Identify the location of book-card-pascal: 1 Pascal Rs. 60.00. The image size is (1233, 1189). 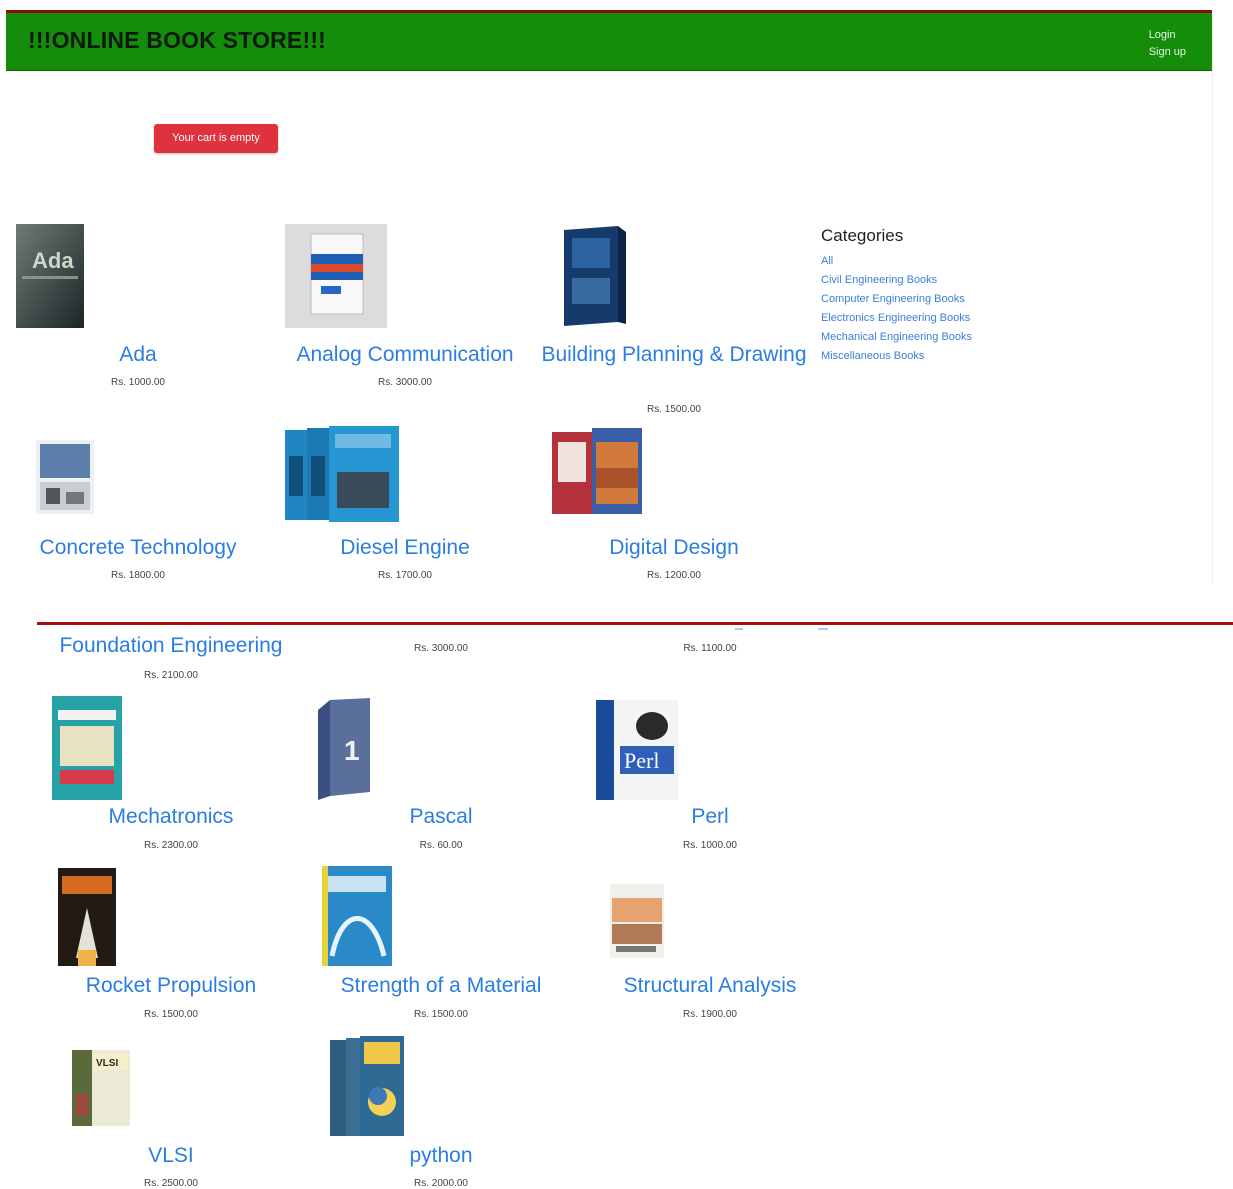
(441, 776).